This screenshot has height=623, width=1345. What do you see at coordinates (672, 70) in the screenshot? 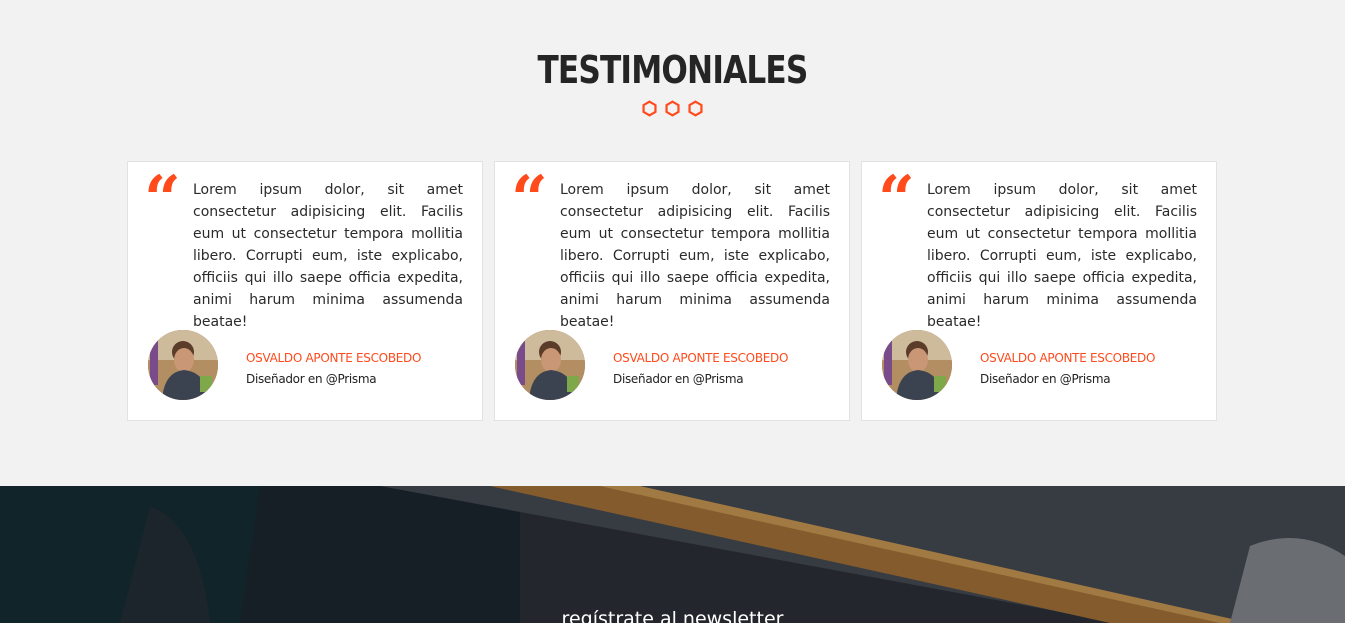
I see `section-title: TESTIMONIALES` at bounding box center [672, 70].